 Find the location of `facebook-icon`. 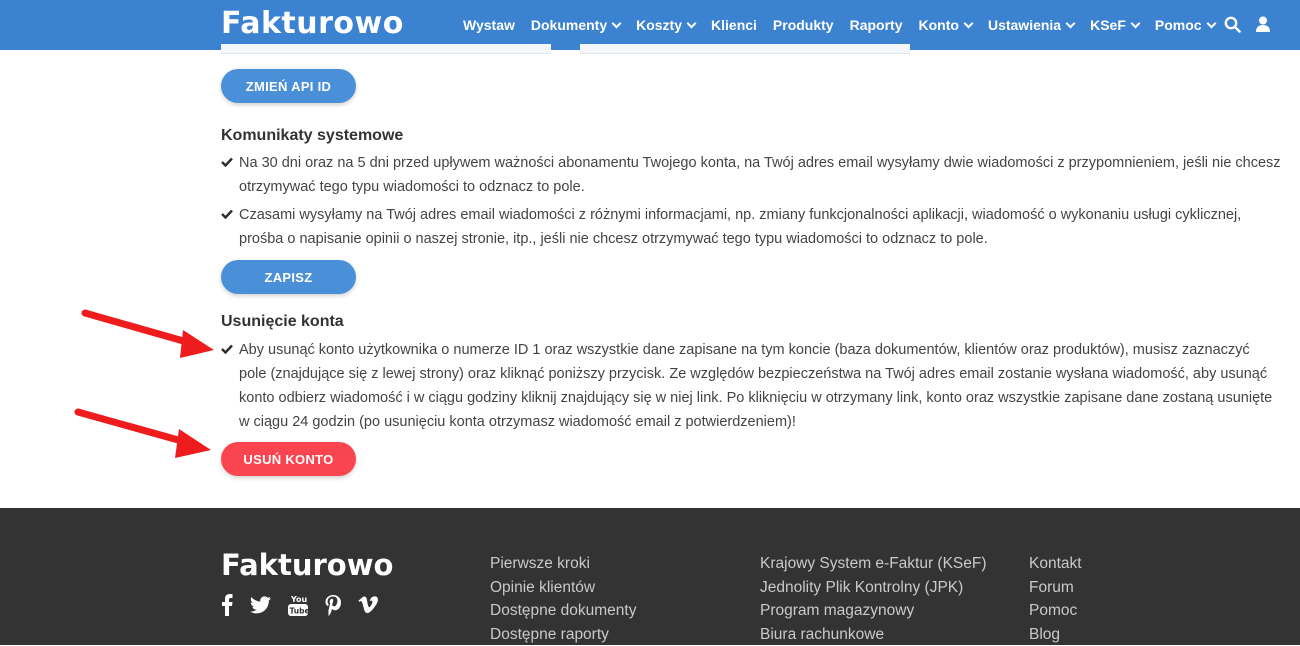

facebook-icon is located at coordinates (227, 607).